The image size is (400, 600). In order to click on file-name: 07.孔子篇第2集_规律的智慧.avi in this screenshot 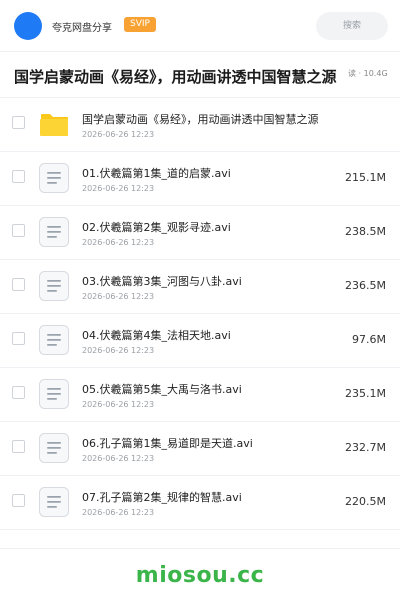, I will do `click(162, 497)`.